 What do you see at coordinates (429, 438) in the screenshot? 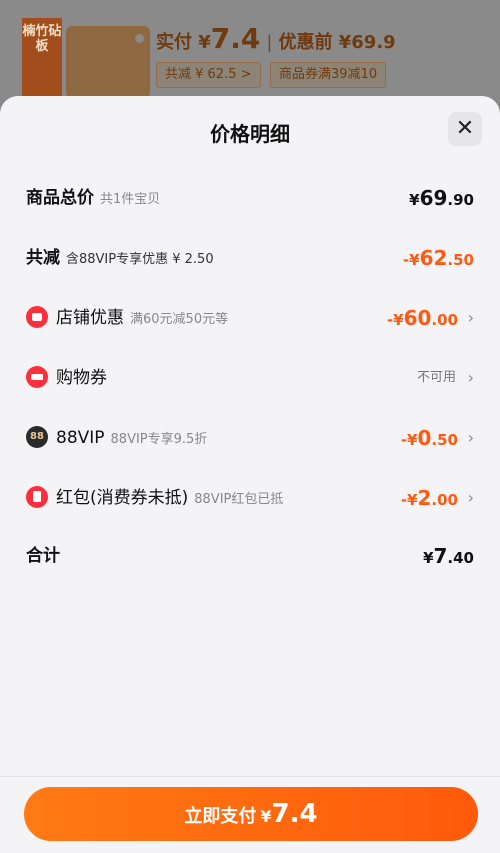
I see `row-amount: -¥0.50` at bounding box center [429, 438].